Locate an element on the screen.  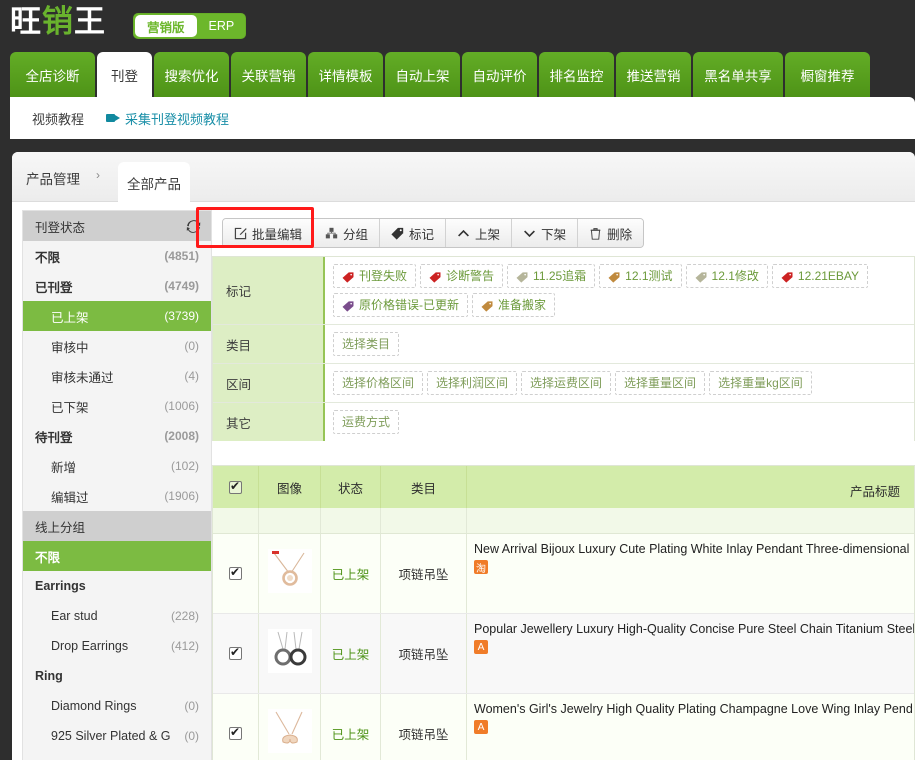
sidebar-item-Earrings: Earrings is located at coordinates (117, 586).